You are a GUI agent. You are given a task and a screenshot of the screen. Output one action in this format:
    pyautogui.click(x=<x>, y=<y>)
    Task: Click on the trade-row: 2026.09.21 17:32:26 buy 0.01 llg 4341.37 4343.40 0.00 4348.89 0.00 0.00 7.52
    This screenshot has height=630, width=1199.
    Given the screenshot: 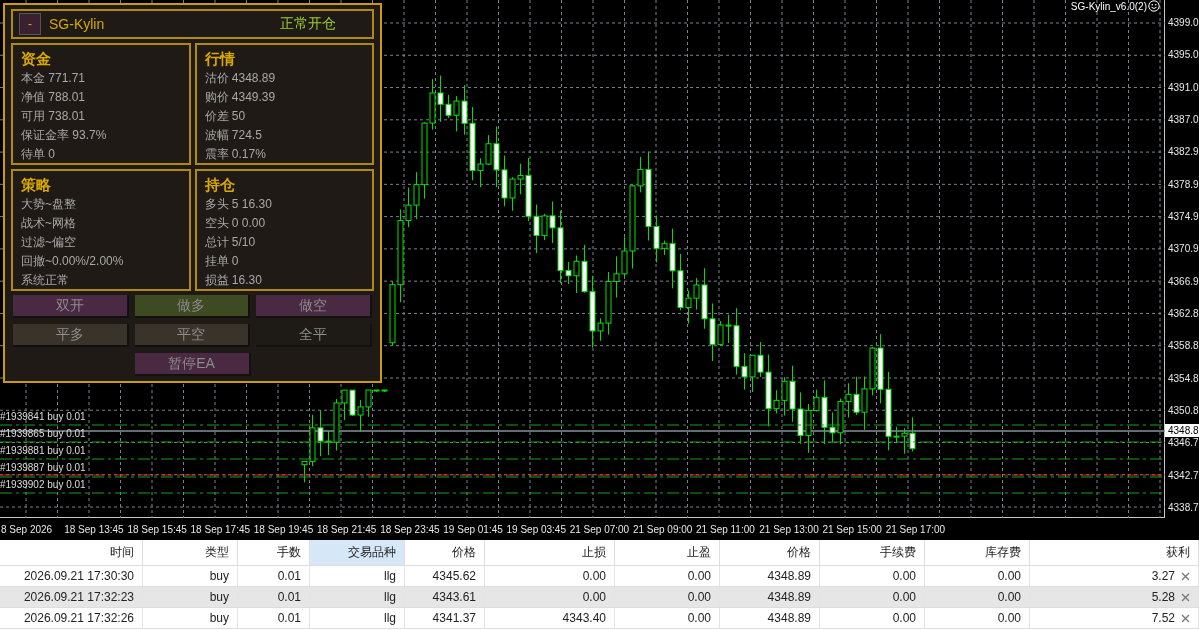 What is the action you would take?
    pyautogui.click(x=599, y=618)
    